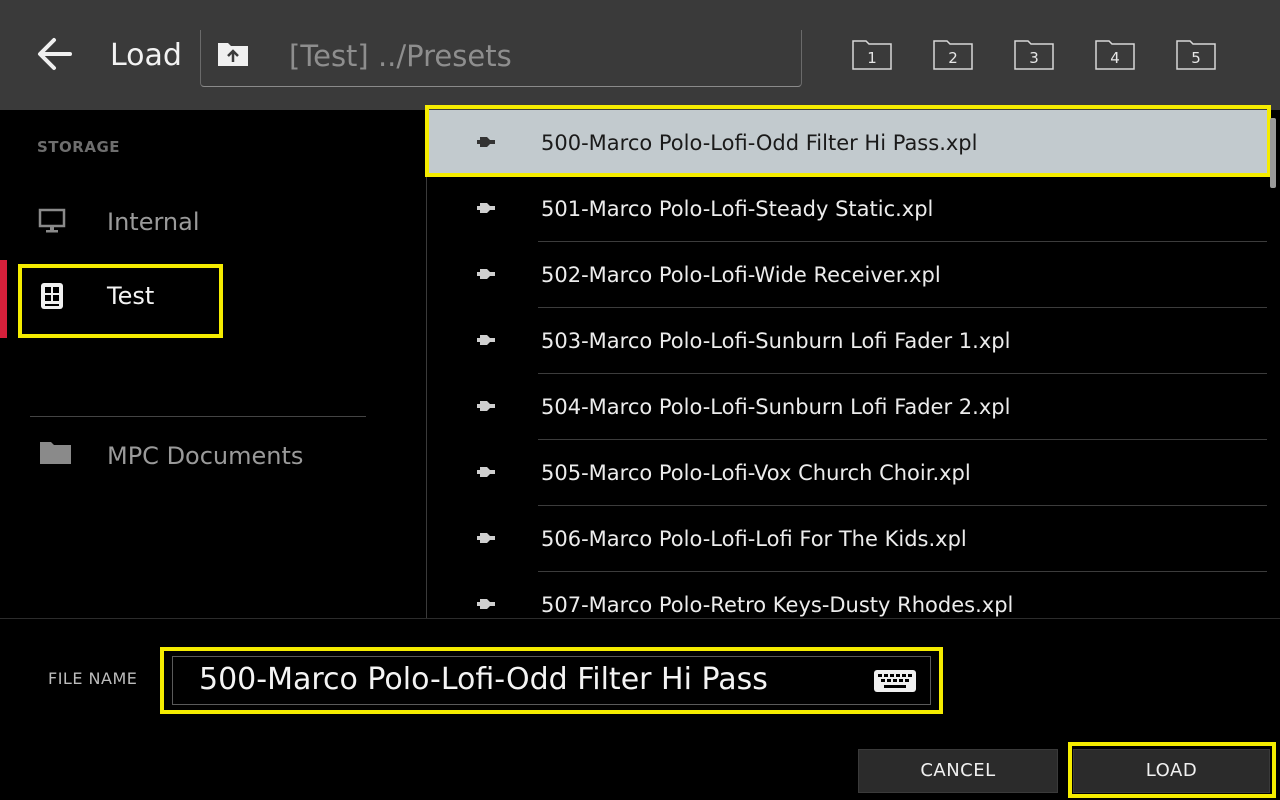 The height and width of the screenshot is (800, 1280). What do you see at coordinates (872, 58) in the screenshot?
I see `folder-slot-number: 1` at bounding box center [872, 58].